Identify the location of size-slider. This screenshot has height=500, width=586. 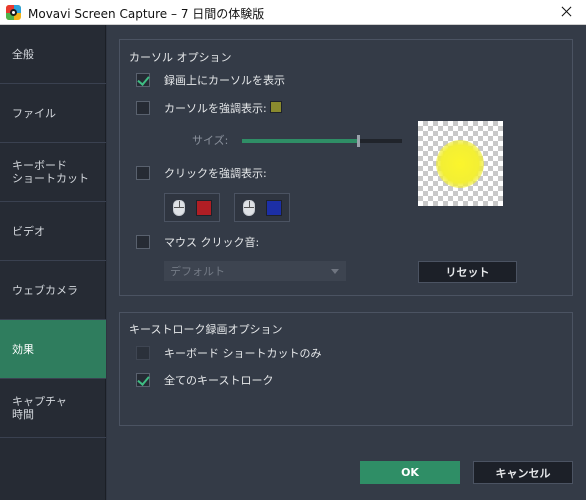
(322, 141).